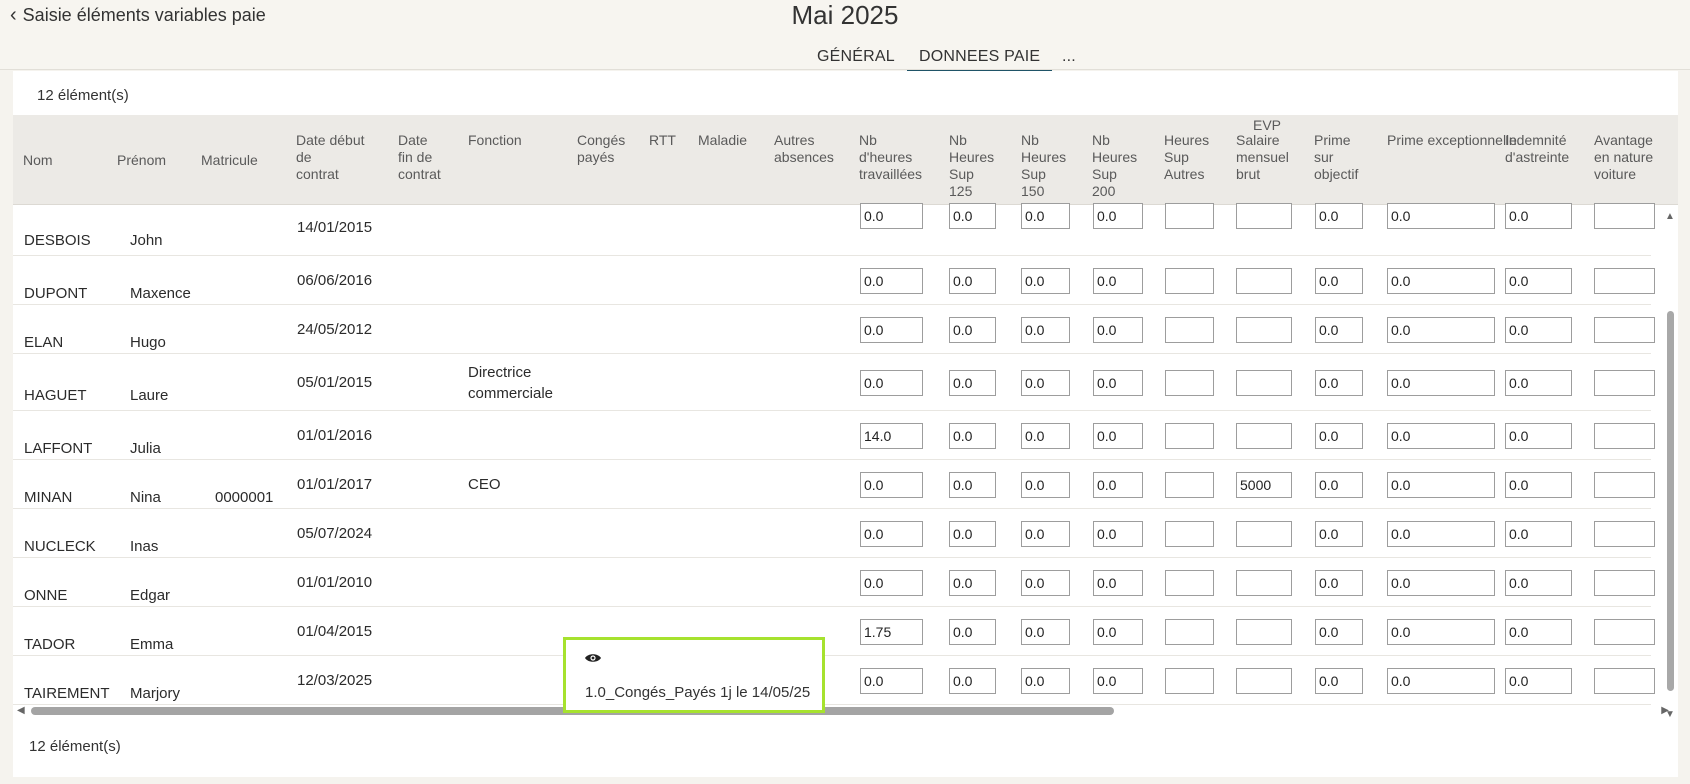  Describe the element at coordinates (593, 658) in the screenshot. I see `eye-icon` at that location.